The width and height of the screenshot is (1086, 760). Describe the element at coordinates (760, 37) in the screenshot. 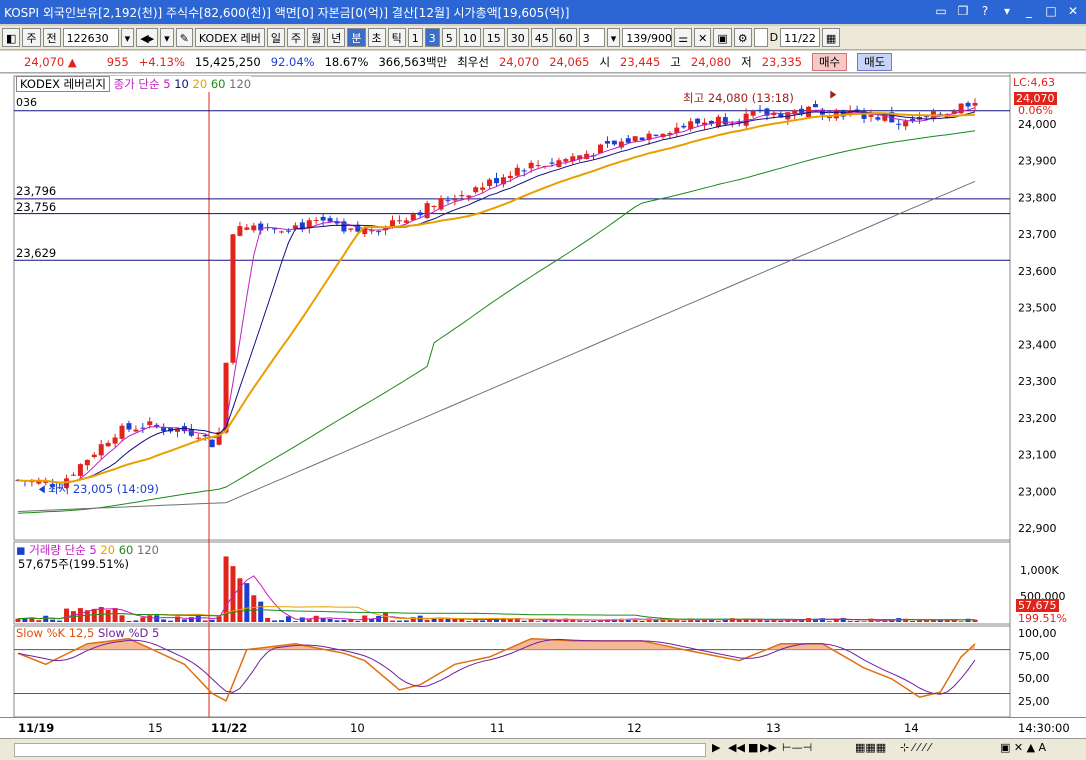

I see `d-checkbox` at that location.